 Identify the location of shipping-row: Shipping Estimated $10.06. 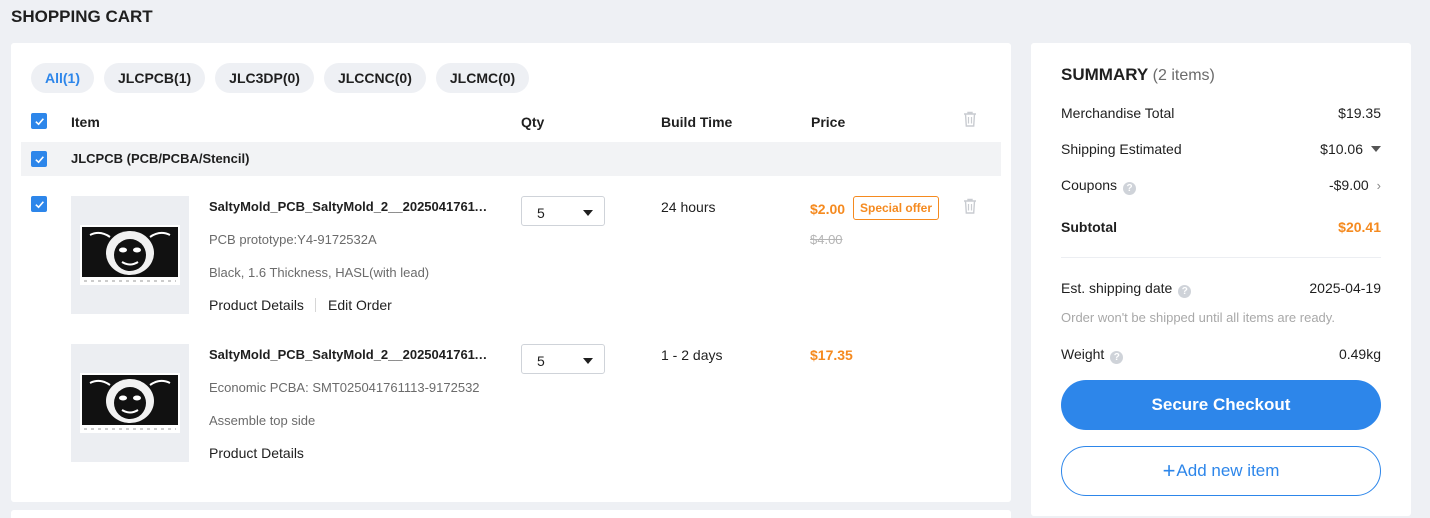
(1221, 151).